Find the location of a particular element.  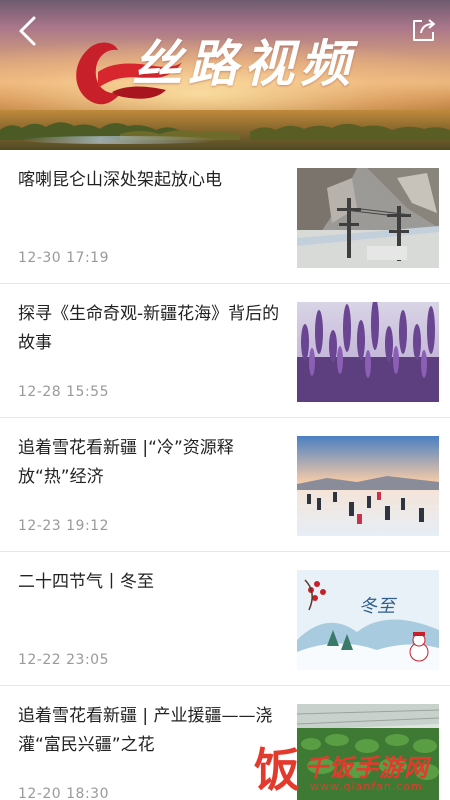

snow-field-people-photo is located at coordinates (368, 486).